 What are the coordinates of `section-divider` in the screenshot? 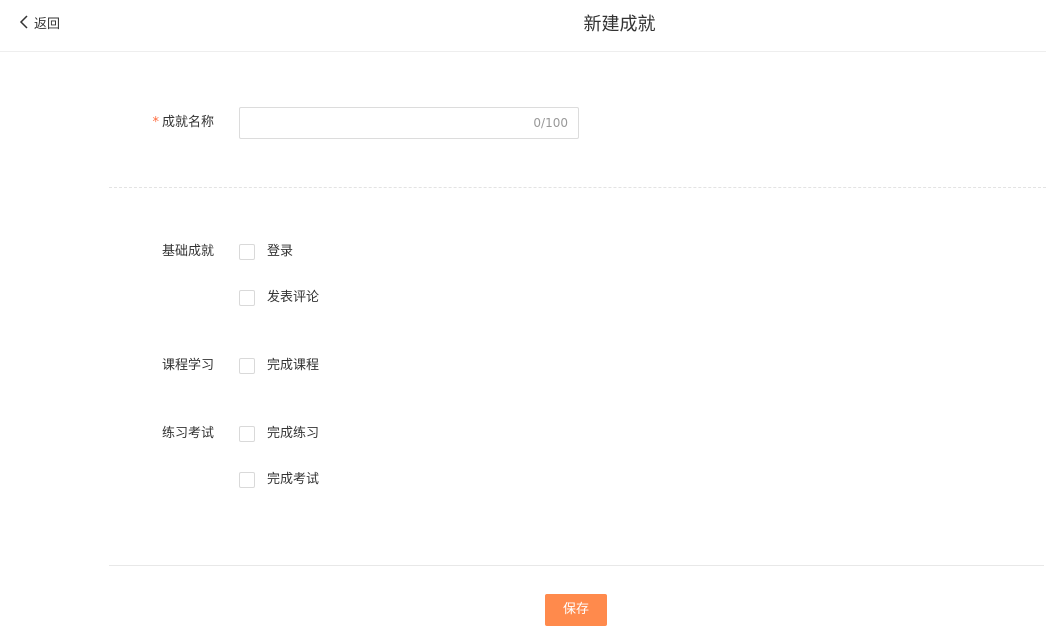 It's located at (577, 187).